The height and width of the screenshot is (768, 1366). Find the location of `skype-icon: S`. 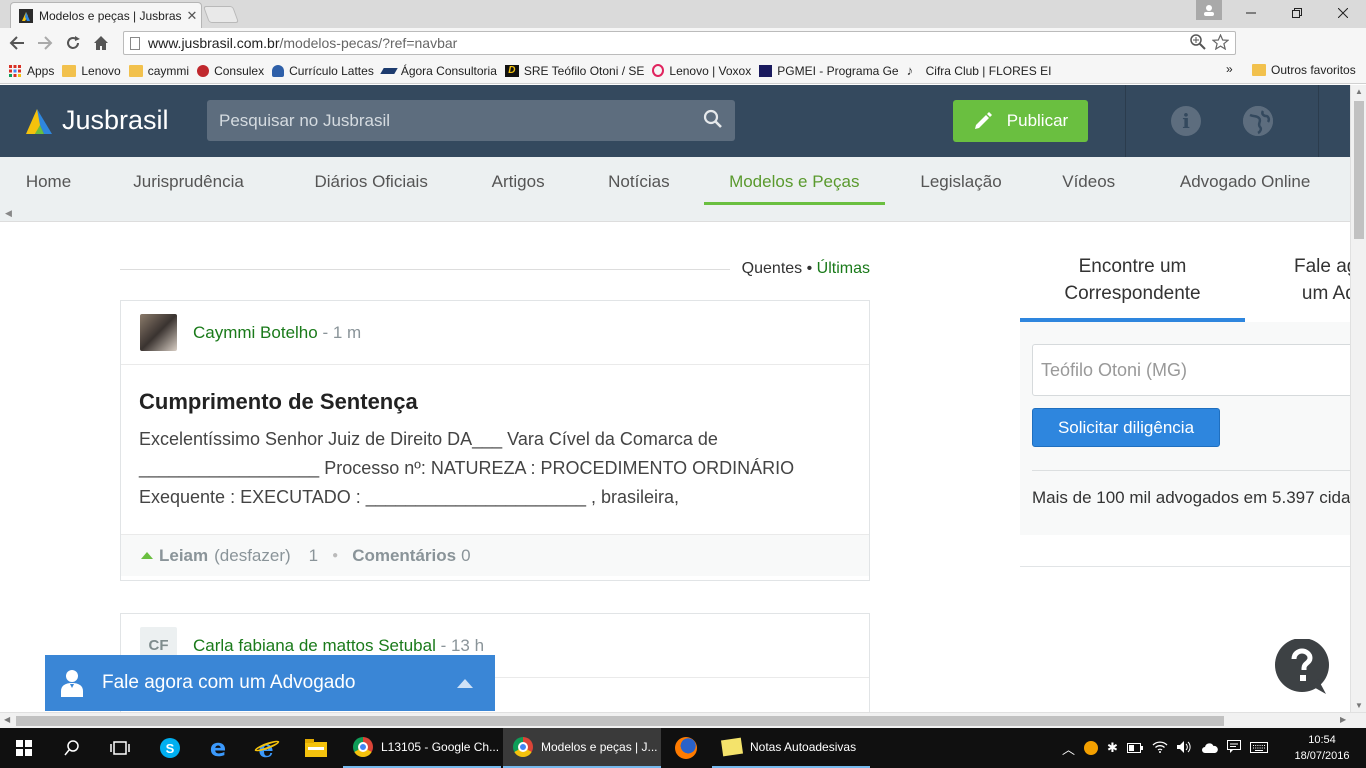

skype-icon: S is located at coordinates (170, 748).